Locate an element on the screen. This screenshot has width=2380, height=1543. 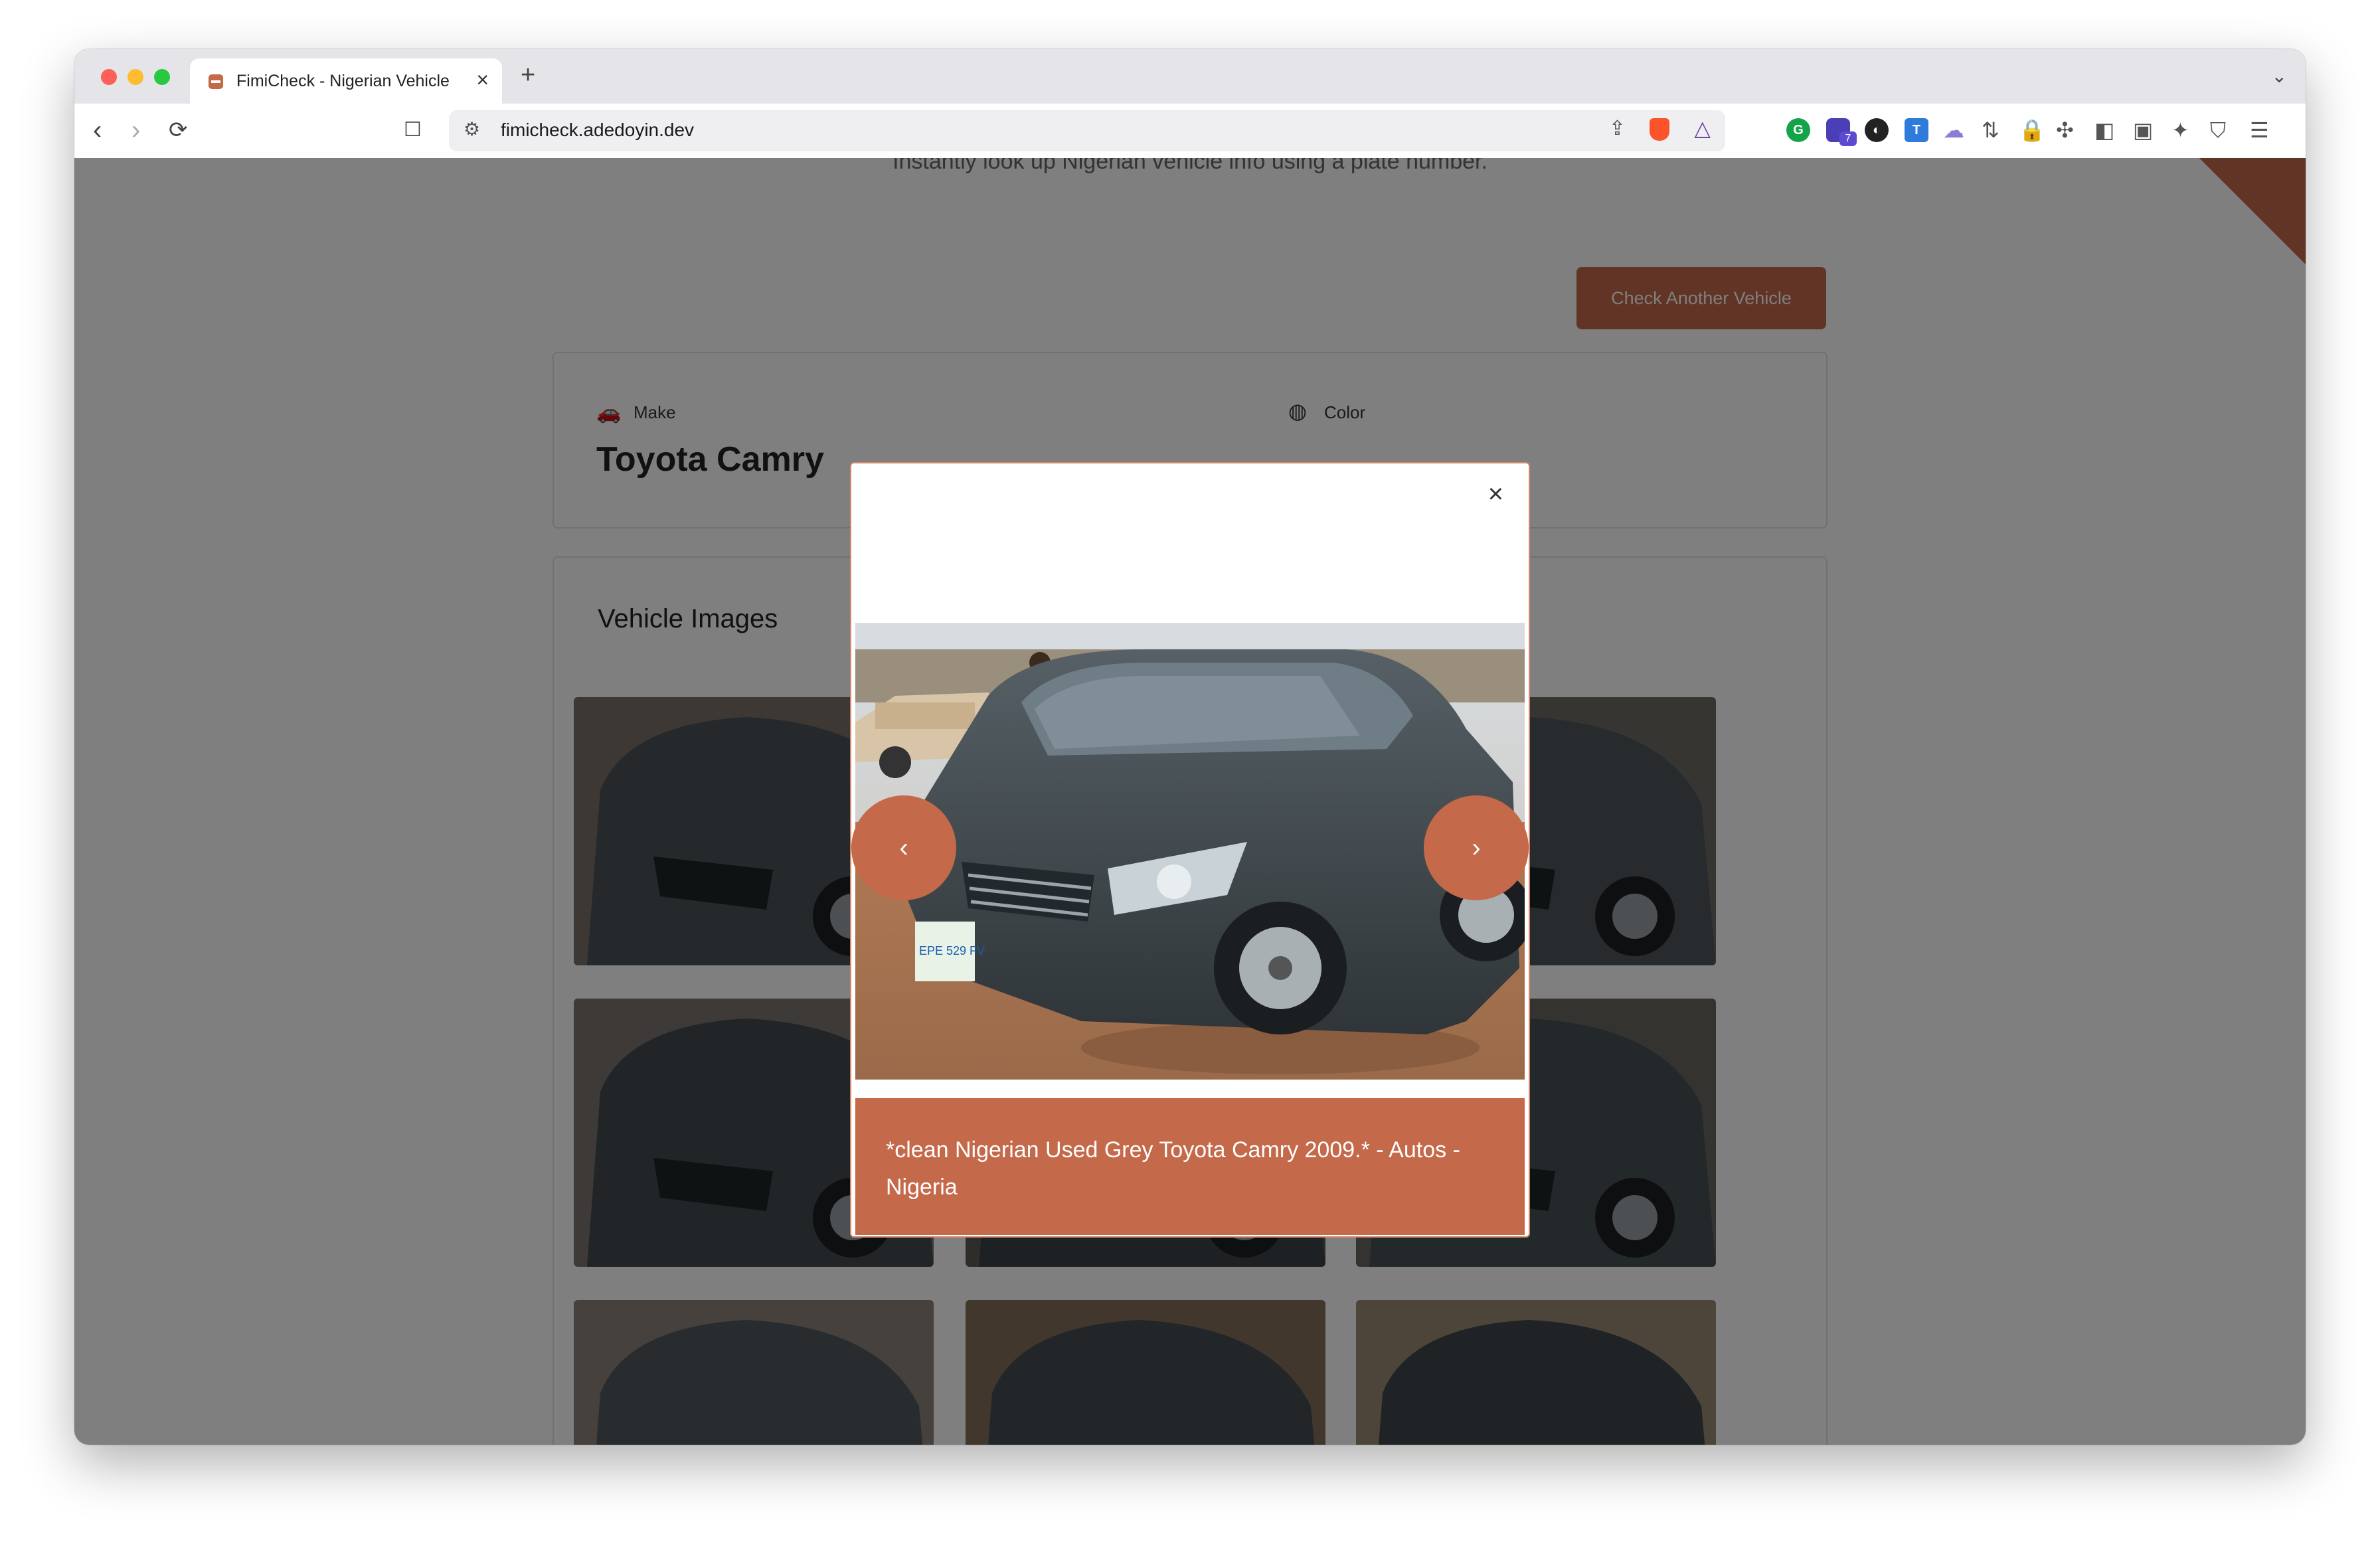
brave-rewards-icon: △ is located at coordinates (1702, 128).